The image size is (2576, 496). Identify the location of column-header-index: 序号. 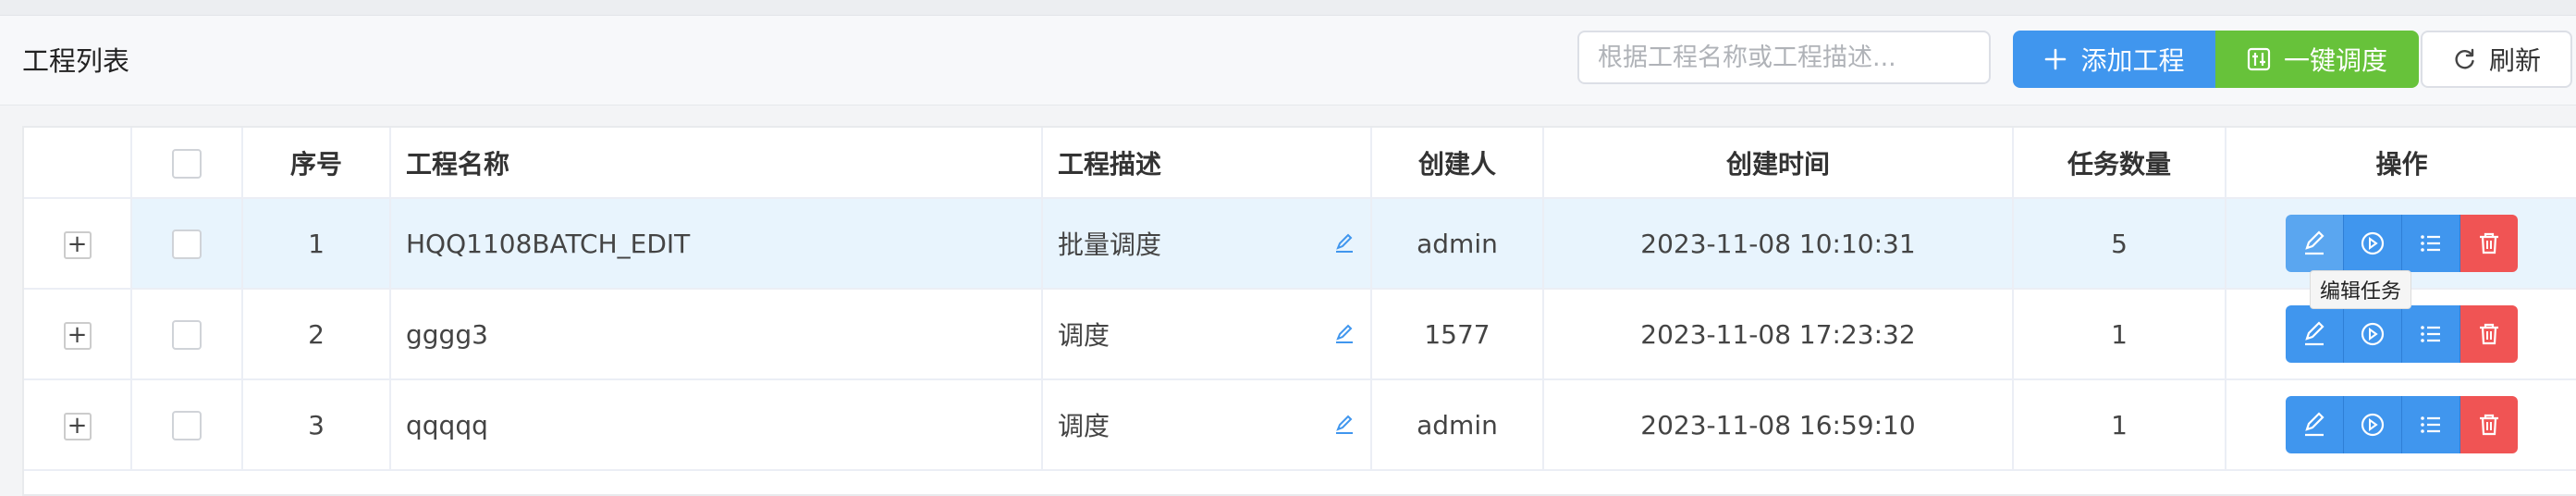
(316, 163).